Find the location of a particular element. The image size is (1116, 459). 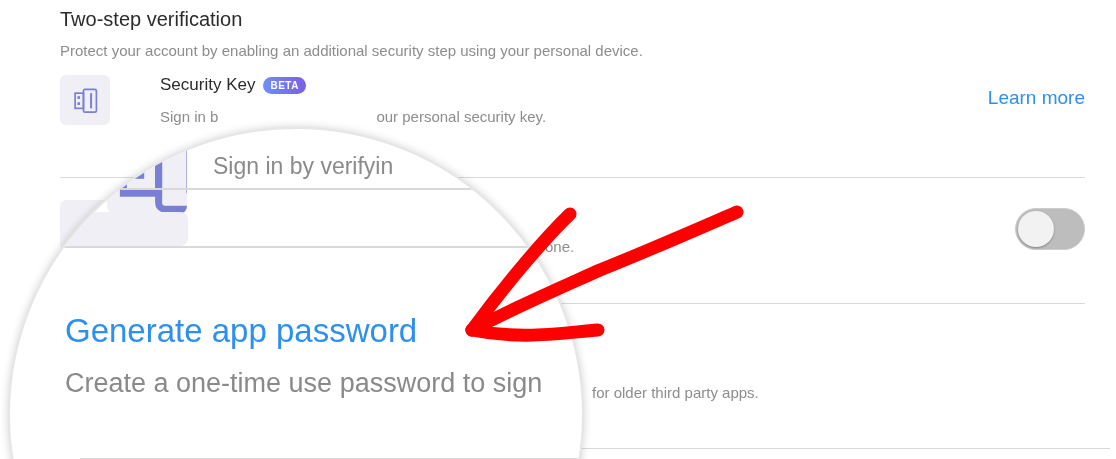

section-description: Protect your account by enabling an additional security step using your personal device. is located at coordinates (351, 50).